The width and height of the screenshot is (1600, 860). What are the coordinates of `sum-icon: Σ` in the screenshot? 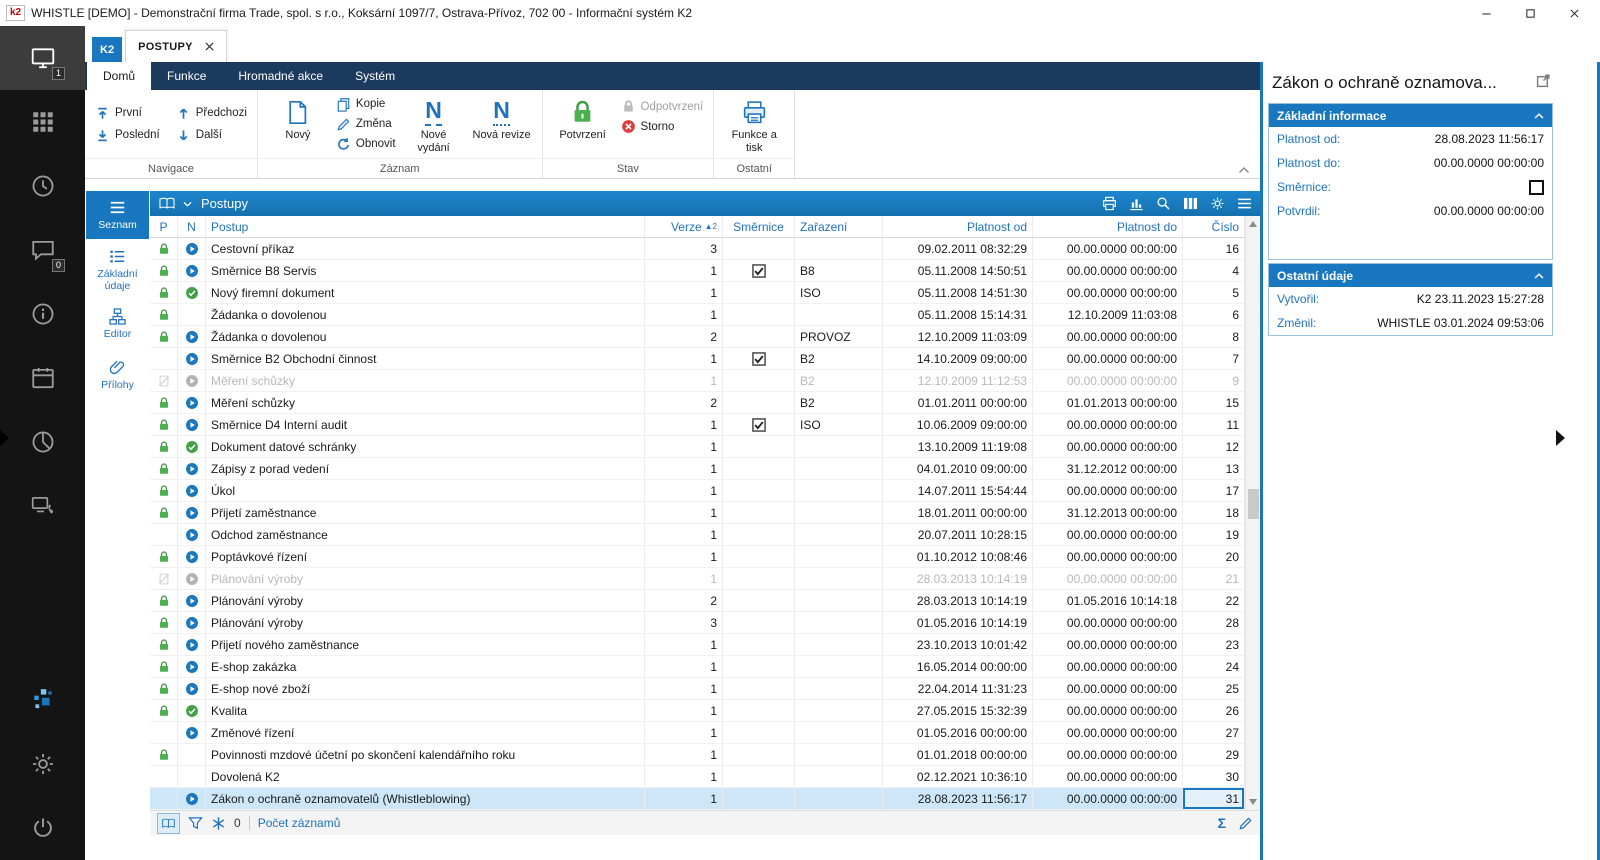 It's located at (1222, 823).